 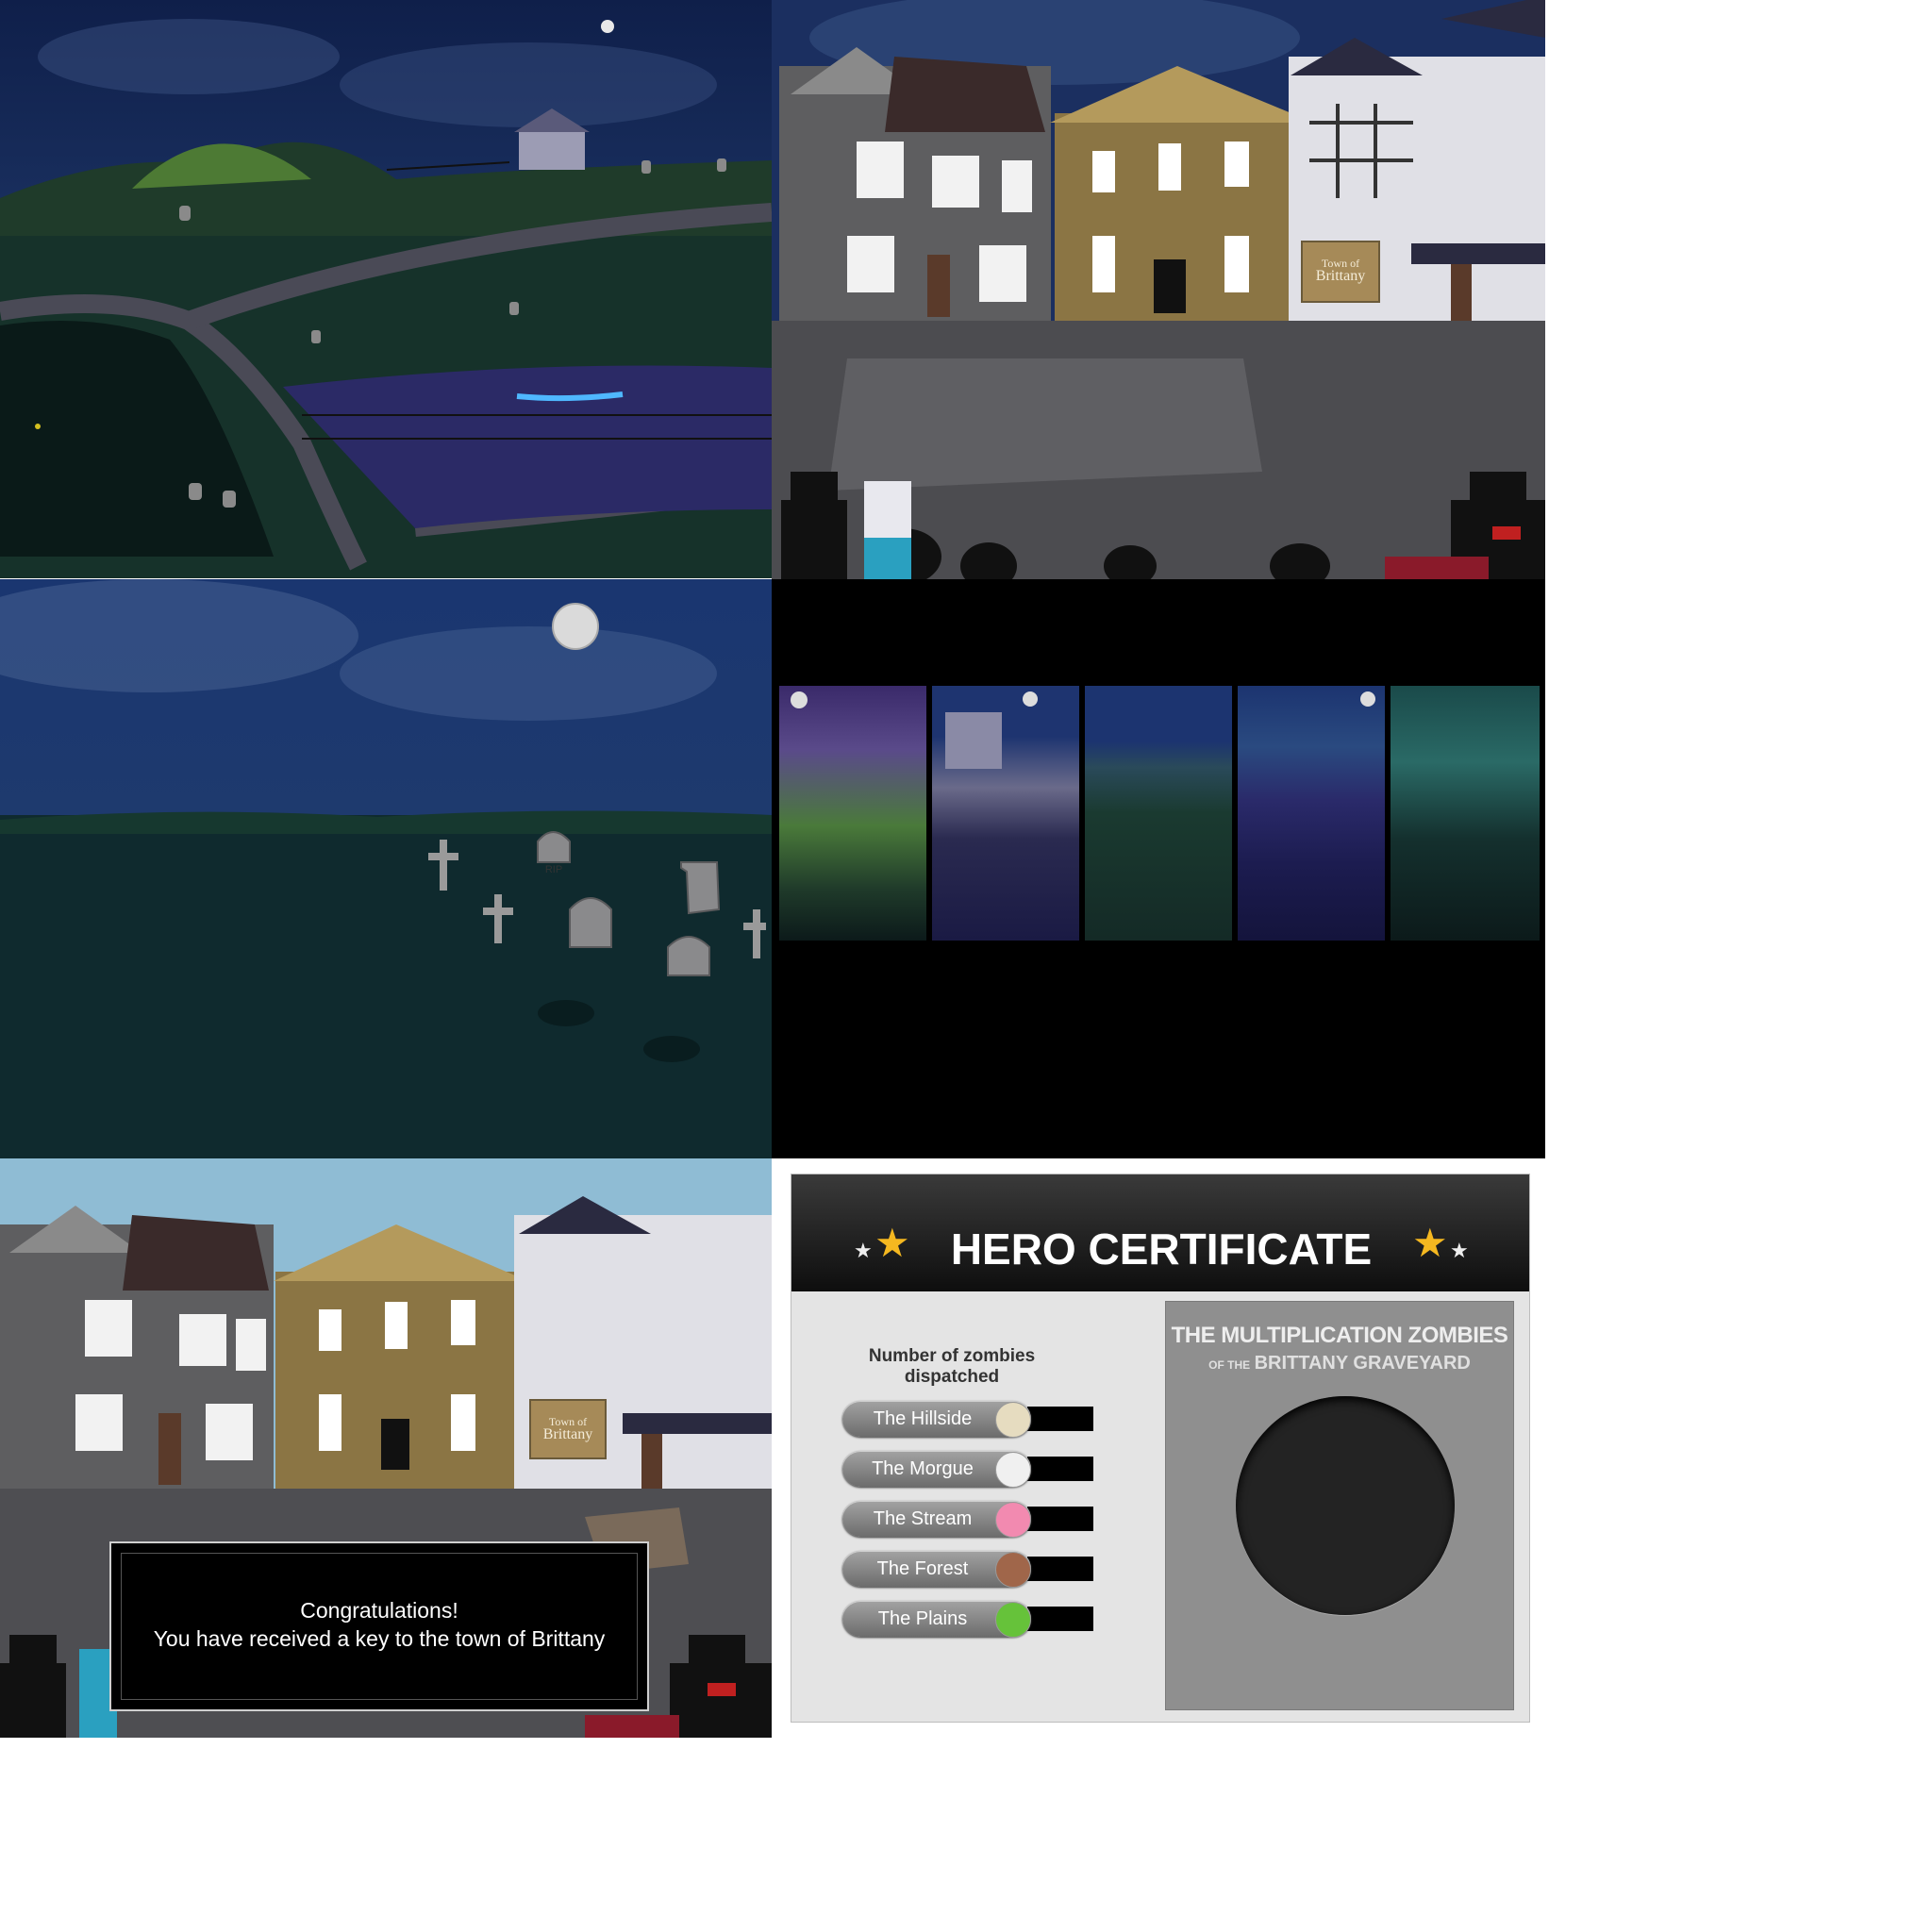 What do you see at coordinates (1430, 1243) in the screenshot?
I see `star-icon-right-gold: ★` at bounding box center [1430, 1243].